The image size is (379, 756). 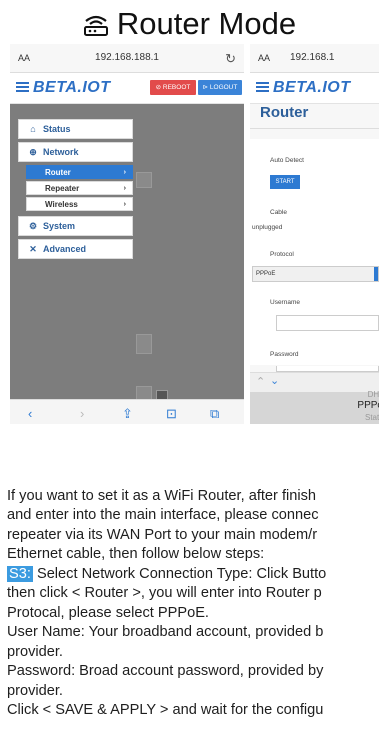 I want to click on url-text: 192.168.1, so click(x=312, y=57).